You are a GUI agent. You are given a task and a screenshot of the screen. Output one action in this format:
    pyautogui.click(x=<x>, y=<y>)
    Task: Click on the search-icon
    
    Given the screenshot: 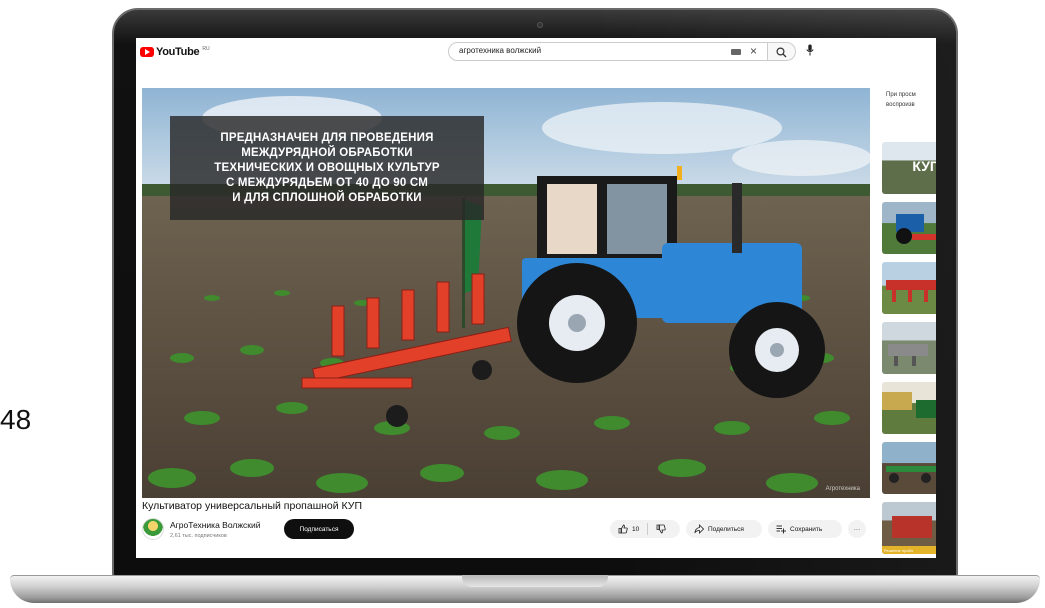 What is the action you would take?
    pyautogui.click(x=781, y=52)
    